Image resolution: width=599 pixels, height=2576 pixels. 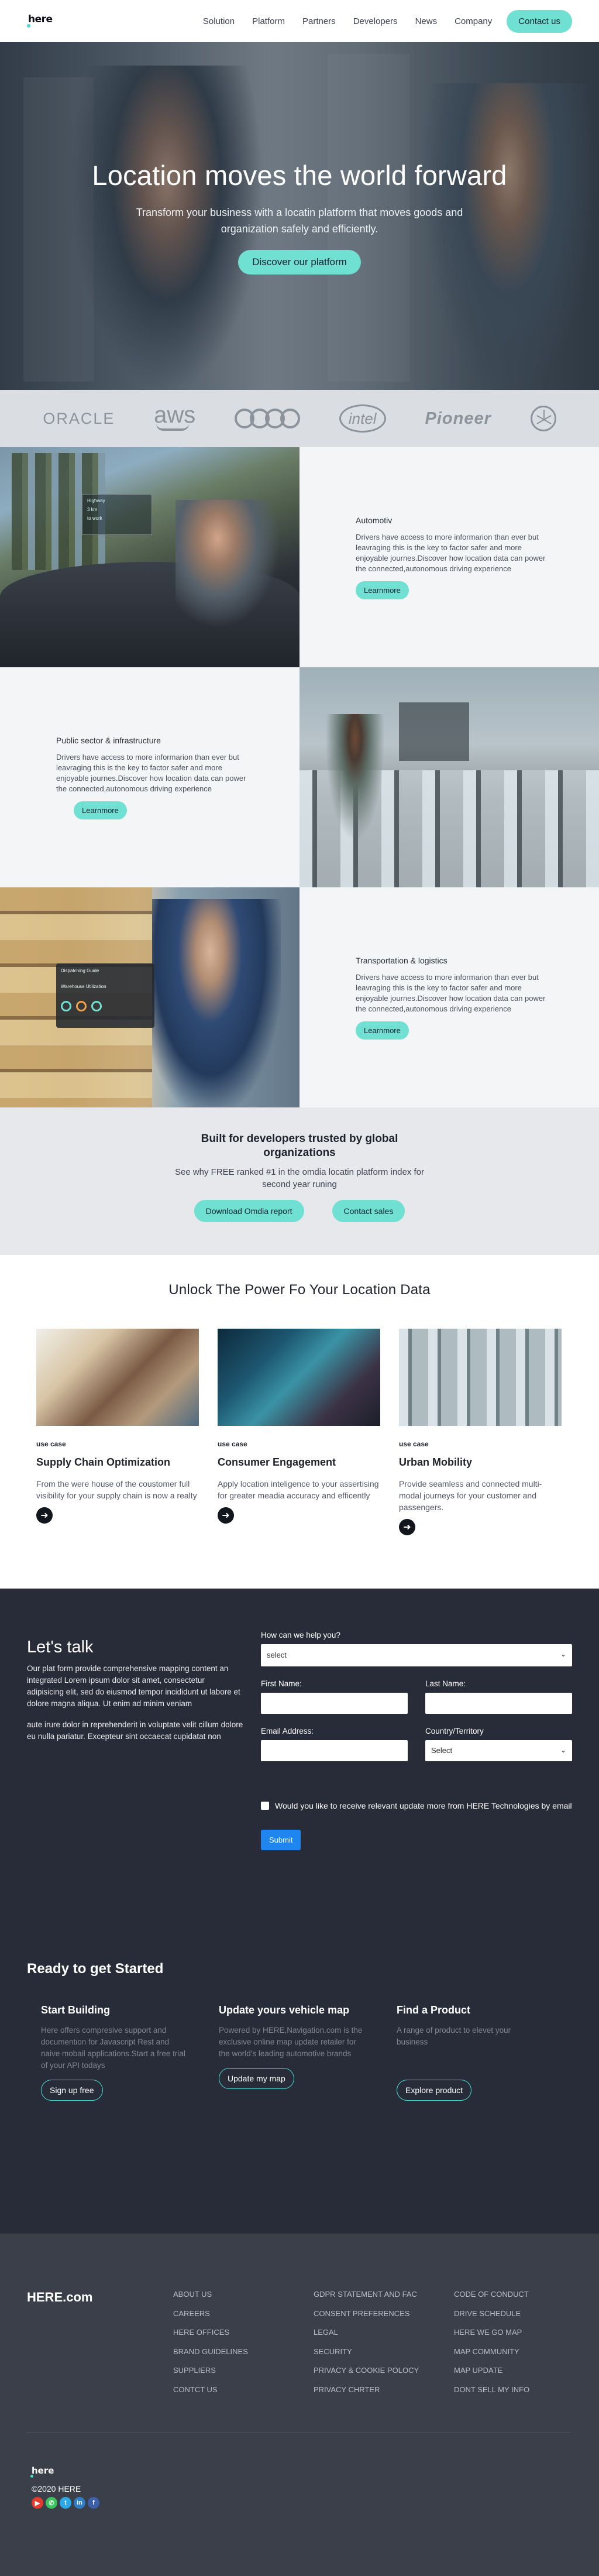 What do you see at coordinates (117, 1378) in the screenshot?
I see `supply-chain-image` at bounding box center [117, 1378].